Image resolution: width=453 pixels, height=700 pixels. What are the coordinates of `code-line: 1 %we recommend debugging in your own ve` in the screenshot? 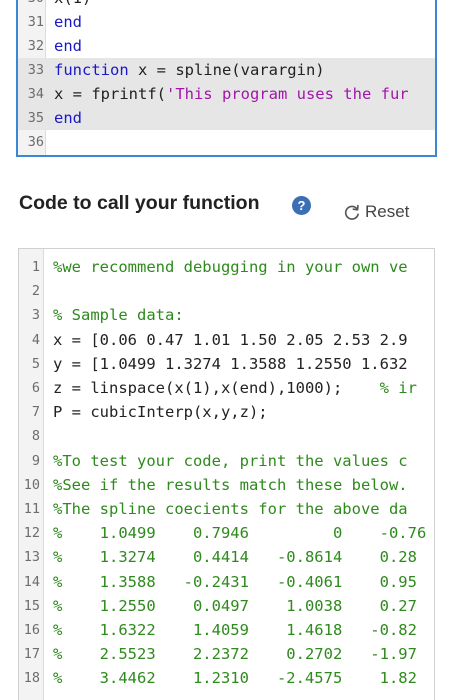 It's located at (226, 267).